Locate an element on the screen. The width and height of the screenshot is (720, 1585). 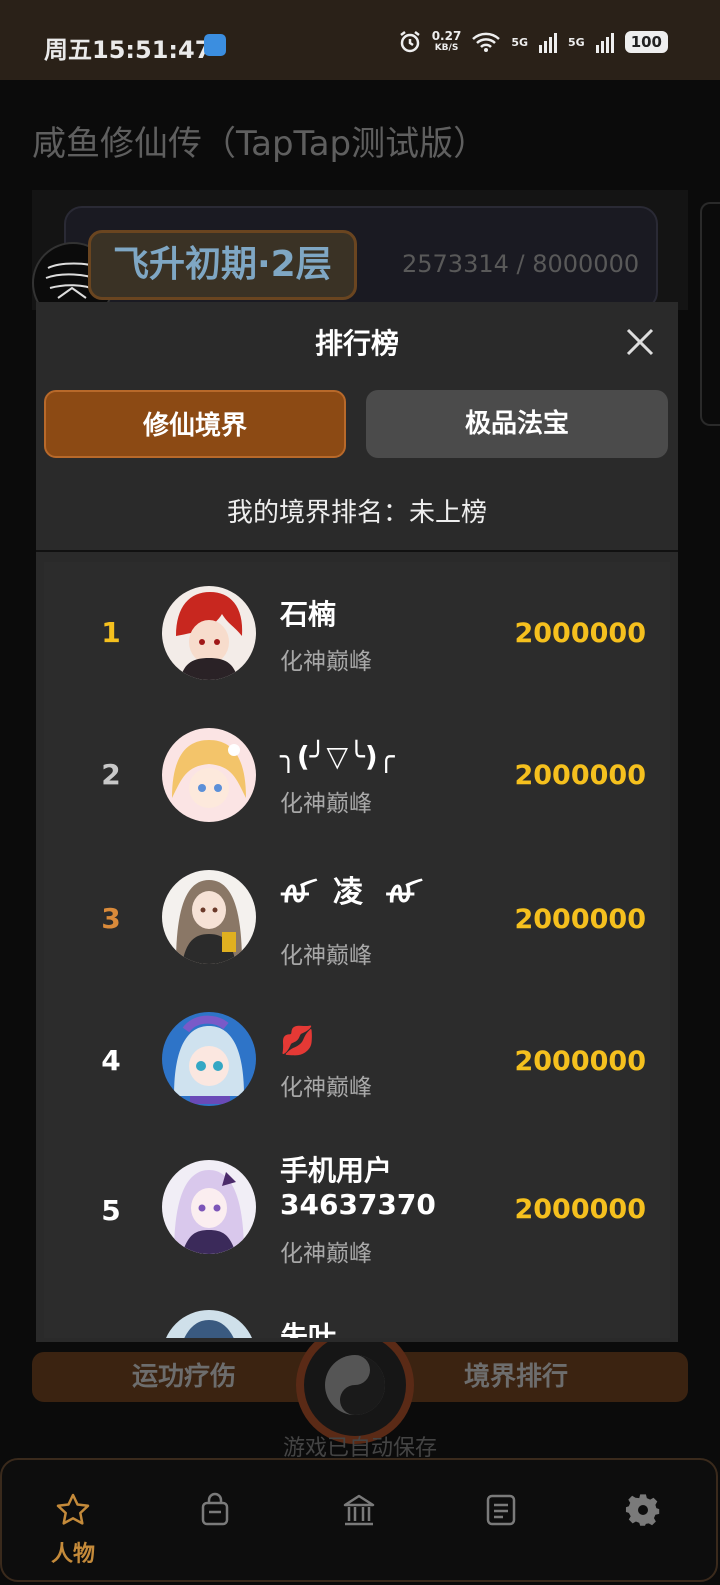
divider is located at coordinates (357, 551).